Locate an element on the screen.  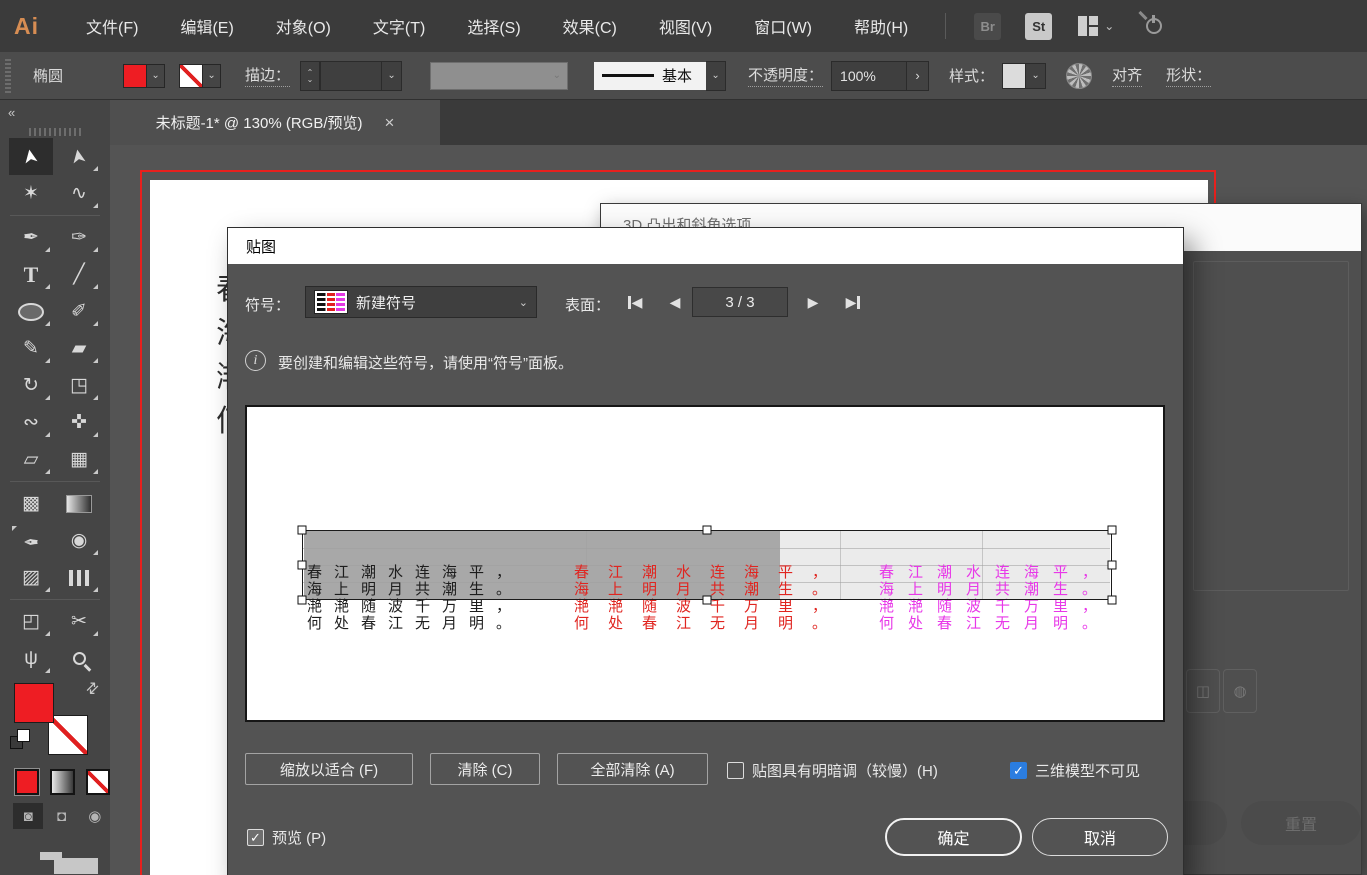
default-fill-stroke-icon is located at coordinates (20, 739).